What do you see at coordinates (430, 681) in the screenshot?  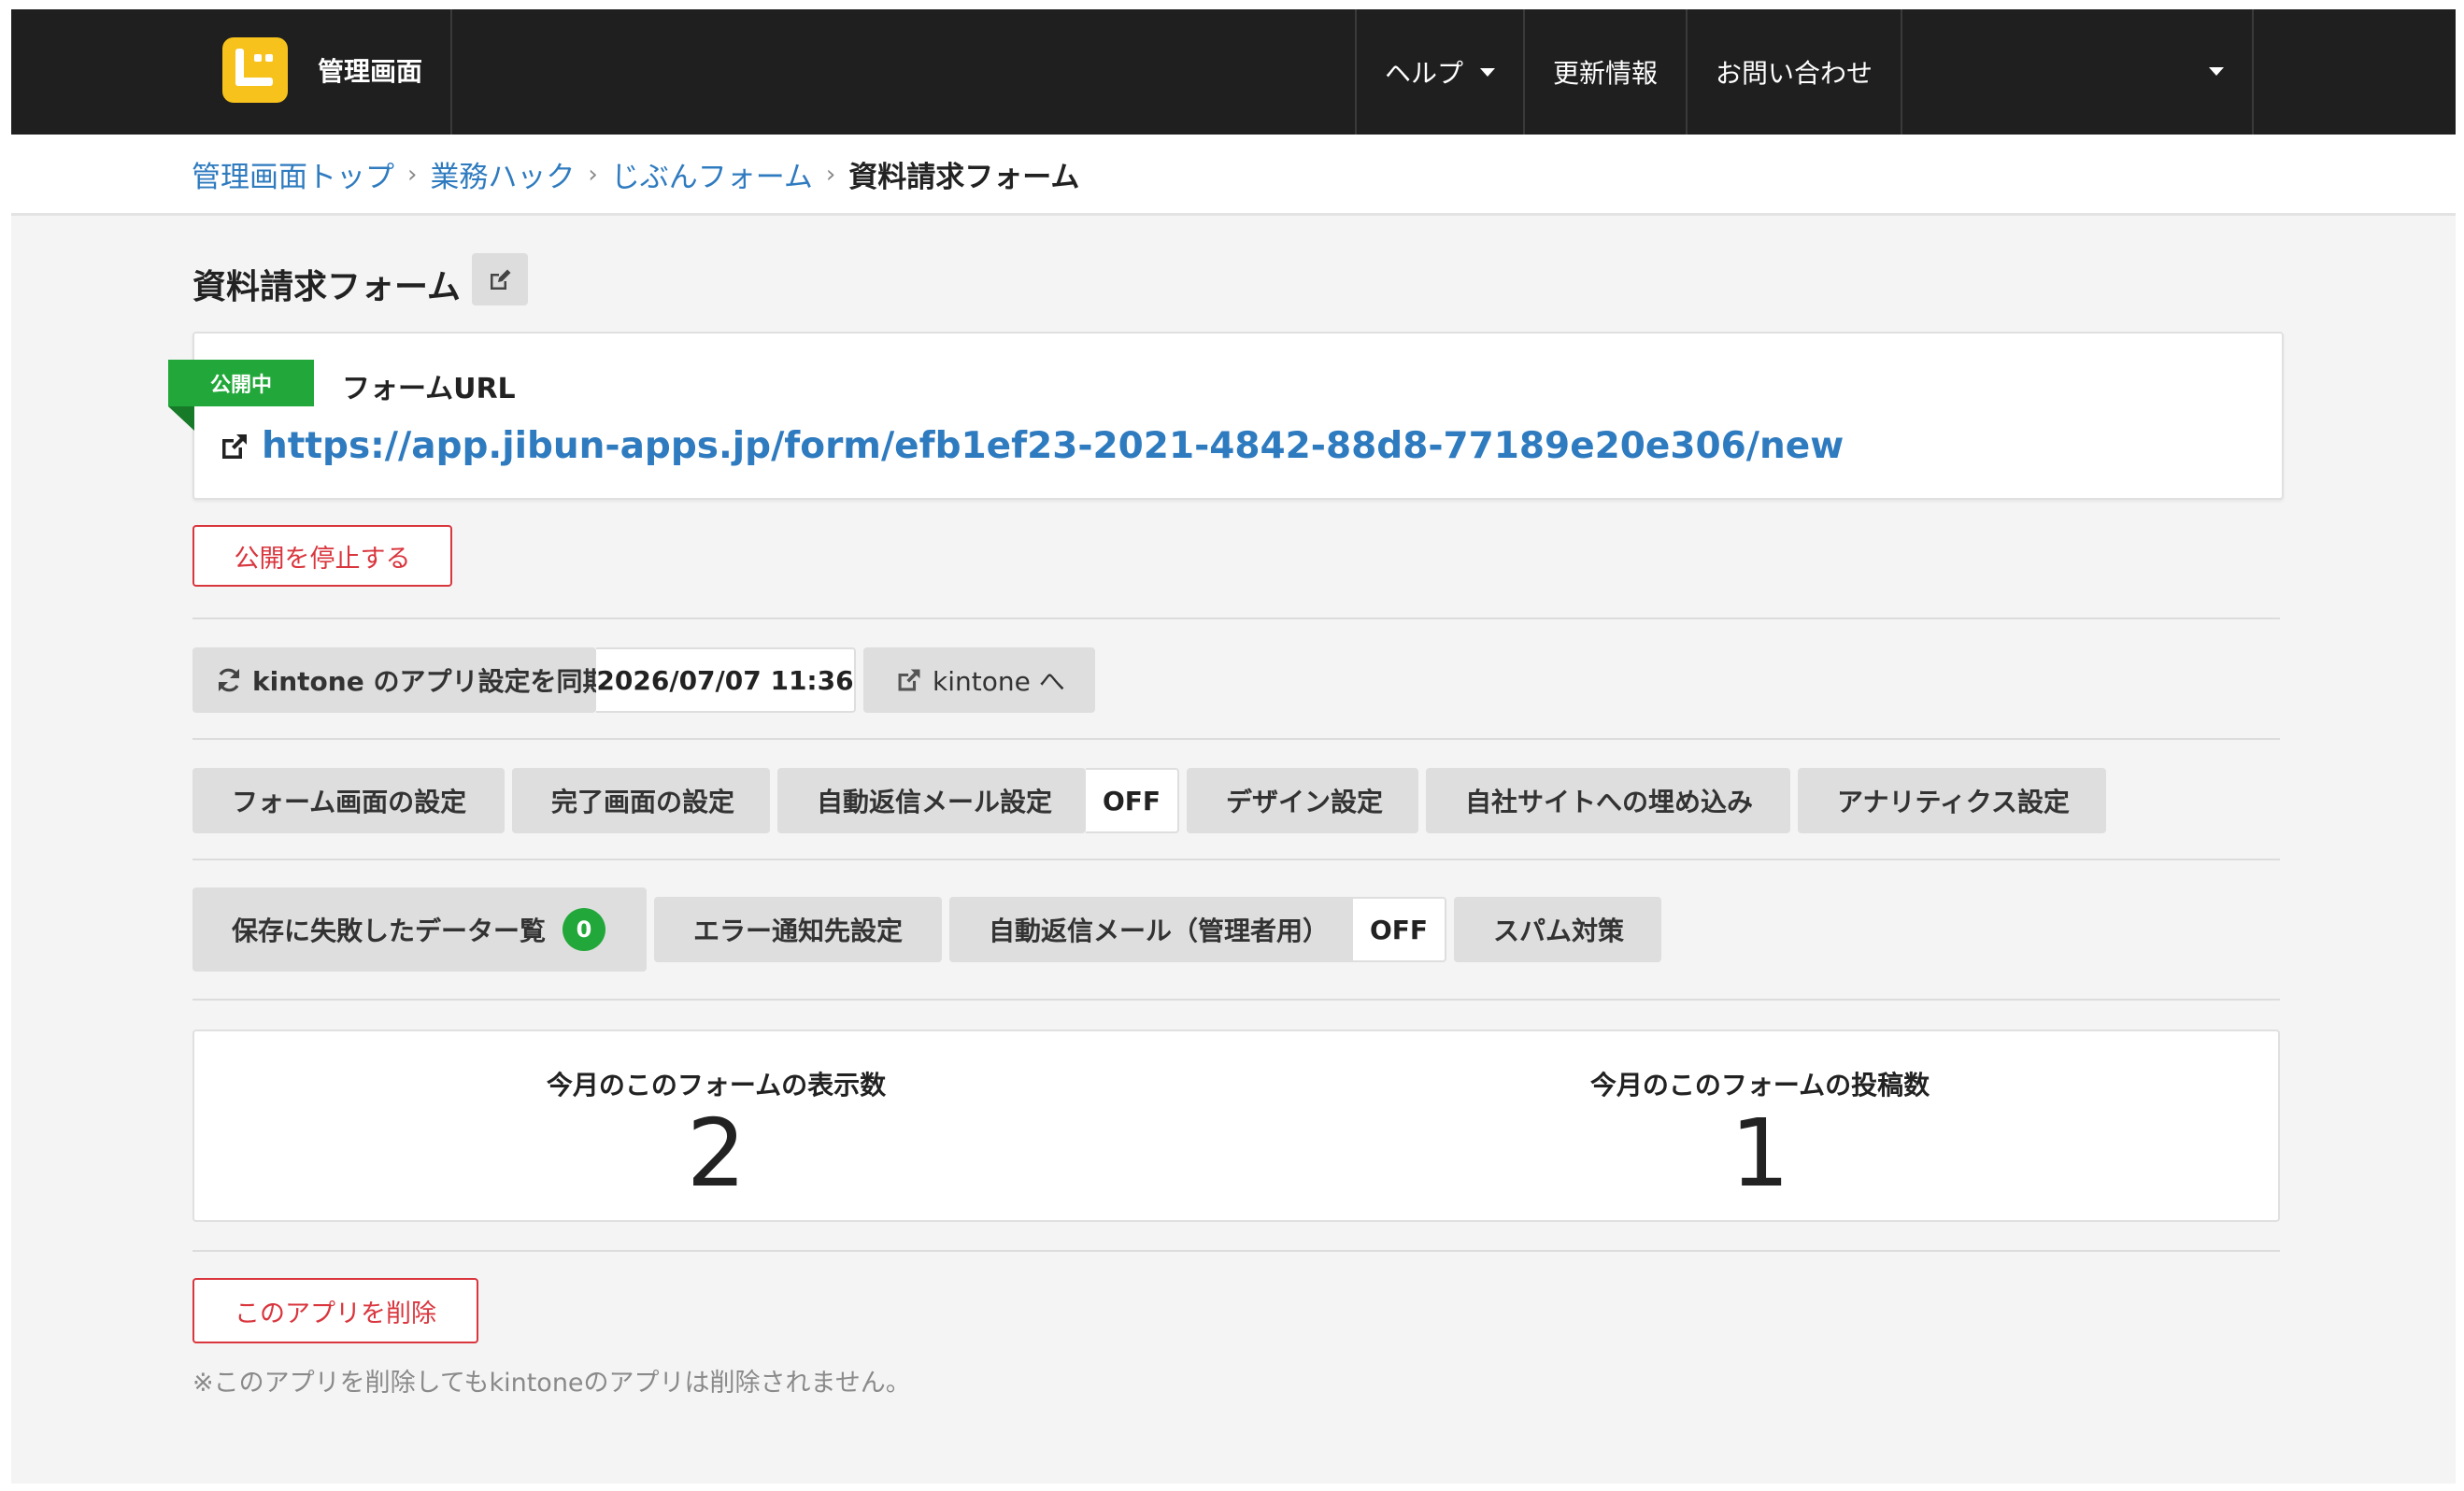 I see `sync-kintone-label: kintone のアプリ設定を同期` at bounding box center [430, 681].